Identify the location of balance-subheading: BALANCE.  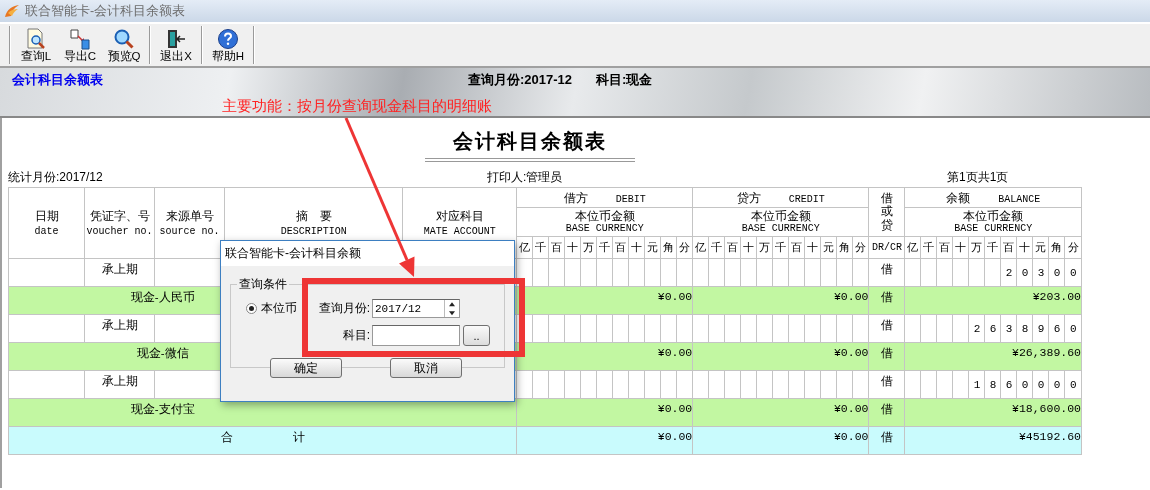
(1019, 199).